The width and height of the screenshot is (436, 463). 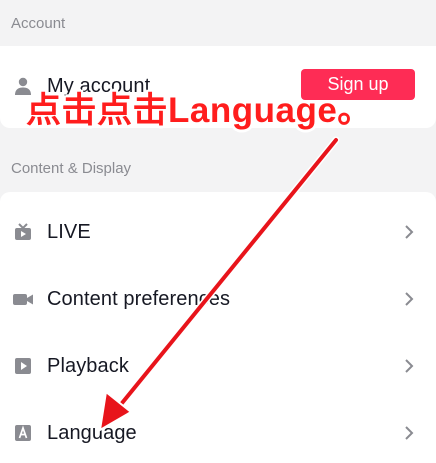 I want to click on menu-item-label: Language, so click(x=92, y=432).